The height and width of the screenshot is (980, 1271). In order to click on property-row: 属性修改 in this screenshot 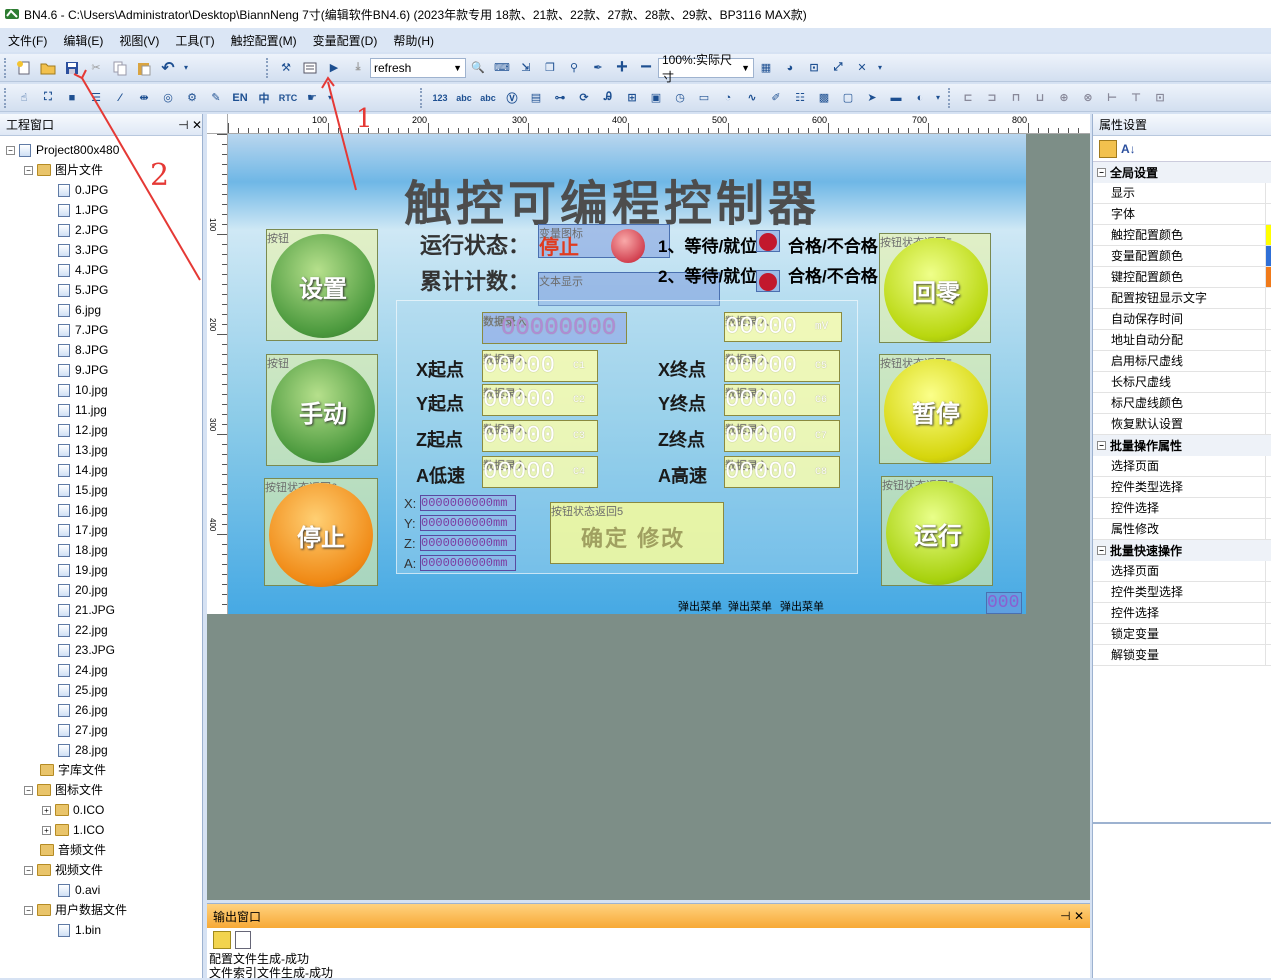, I will do `click(1182, 529)`.